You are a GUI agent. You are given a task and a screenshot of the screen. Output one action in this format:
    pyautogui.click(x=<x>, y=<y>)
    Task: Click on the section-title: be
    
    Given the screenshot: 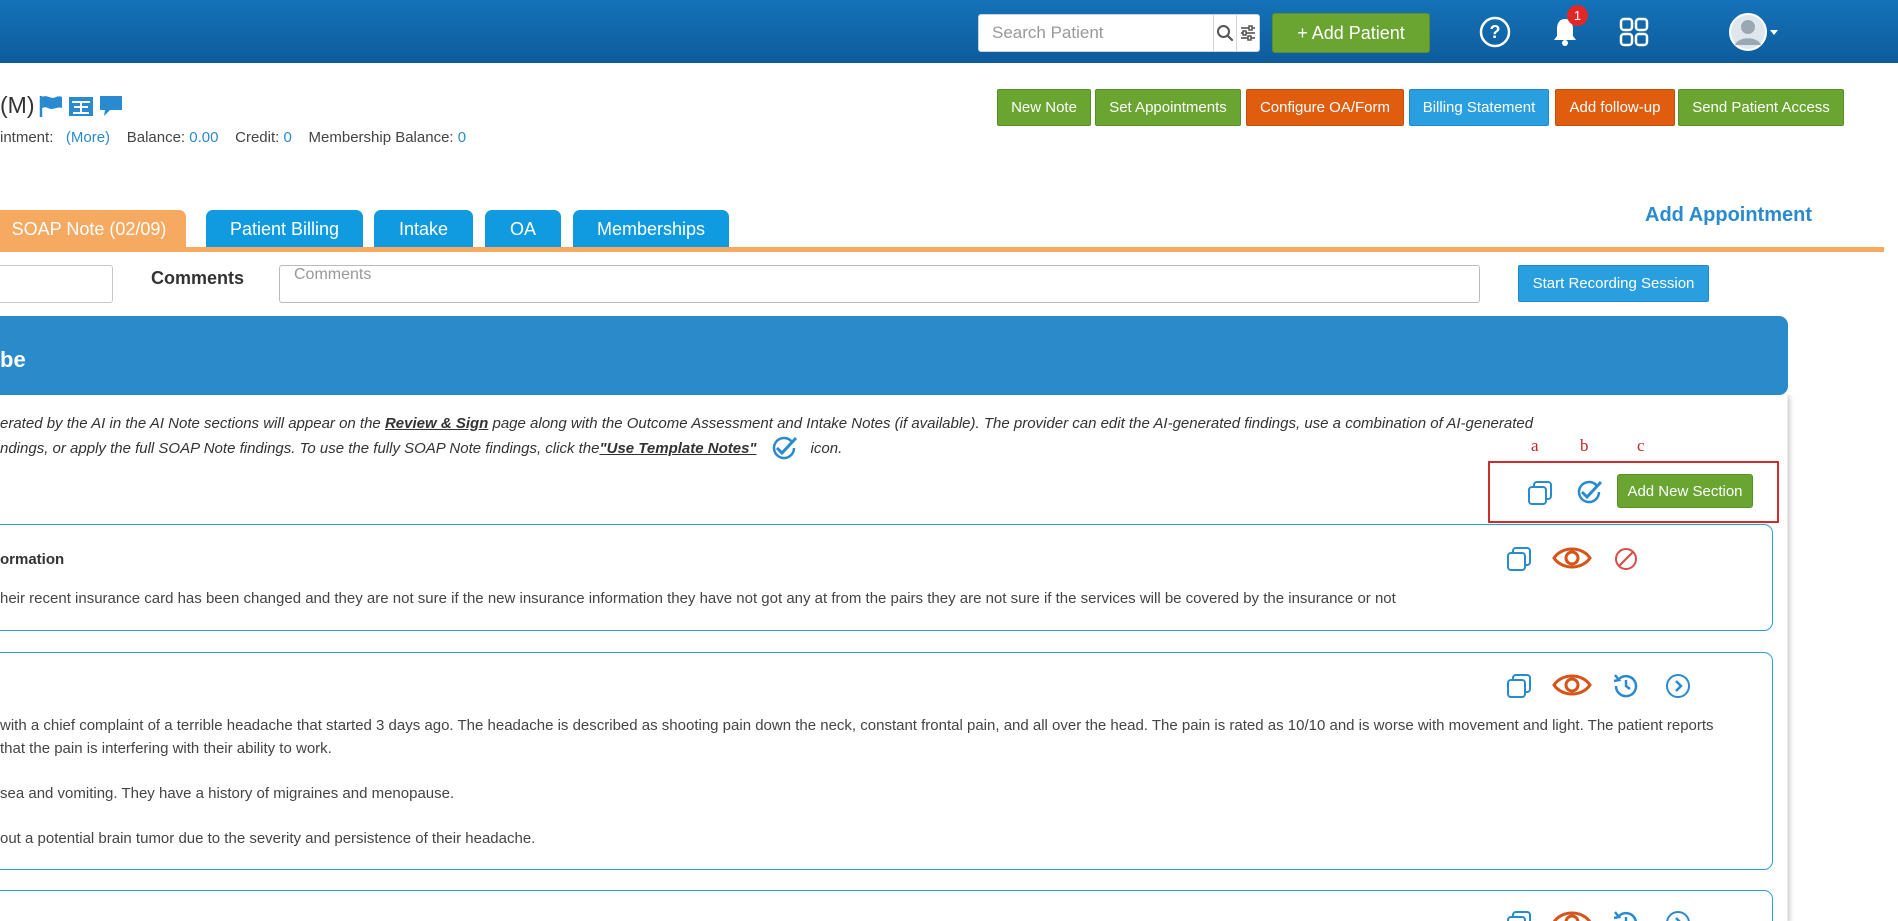 What is the action you would take?
    pyautogui.click(x=13, y=359)
    